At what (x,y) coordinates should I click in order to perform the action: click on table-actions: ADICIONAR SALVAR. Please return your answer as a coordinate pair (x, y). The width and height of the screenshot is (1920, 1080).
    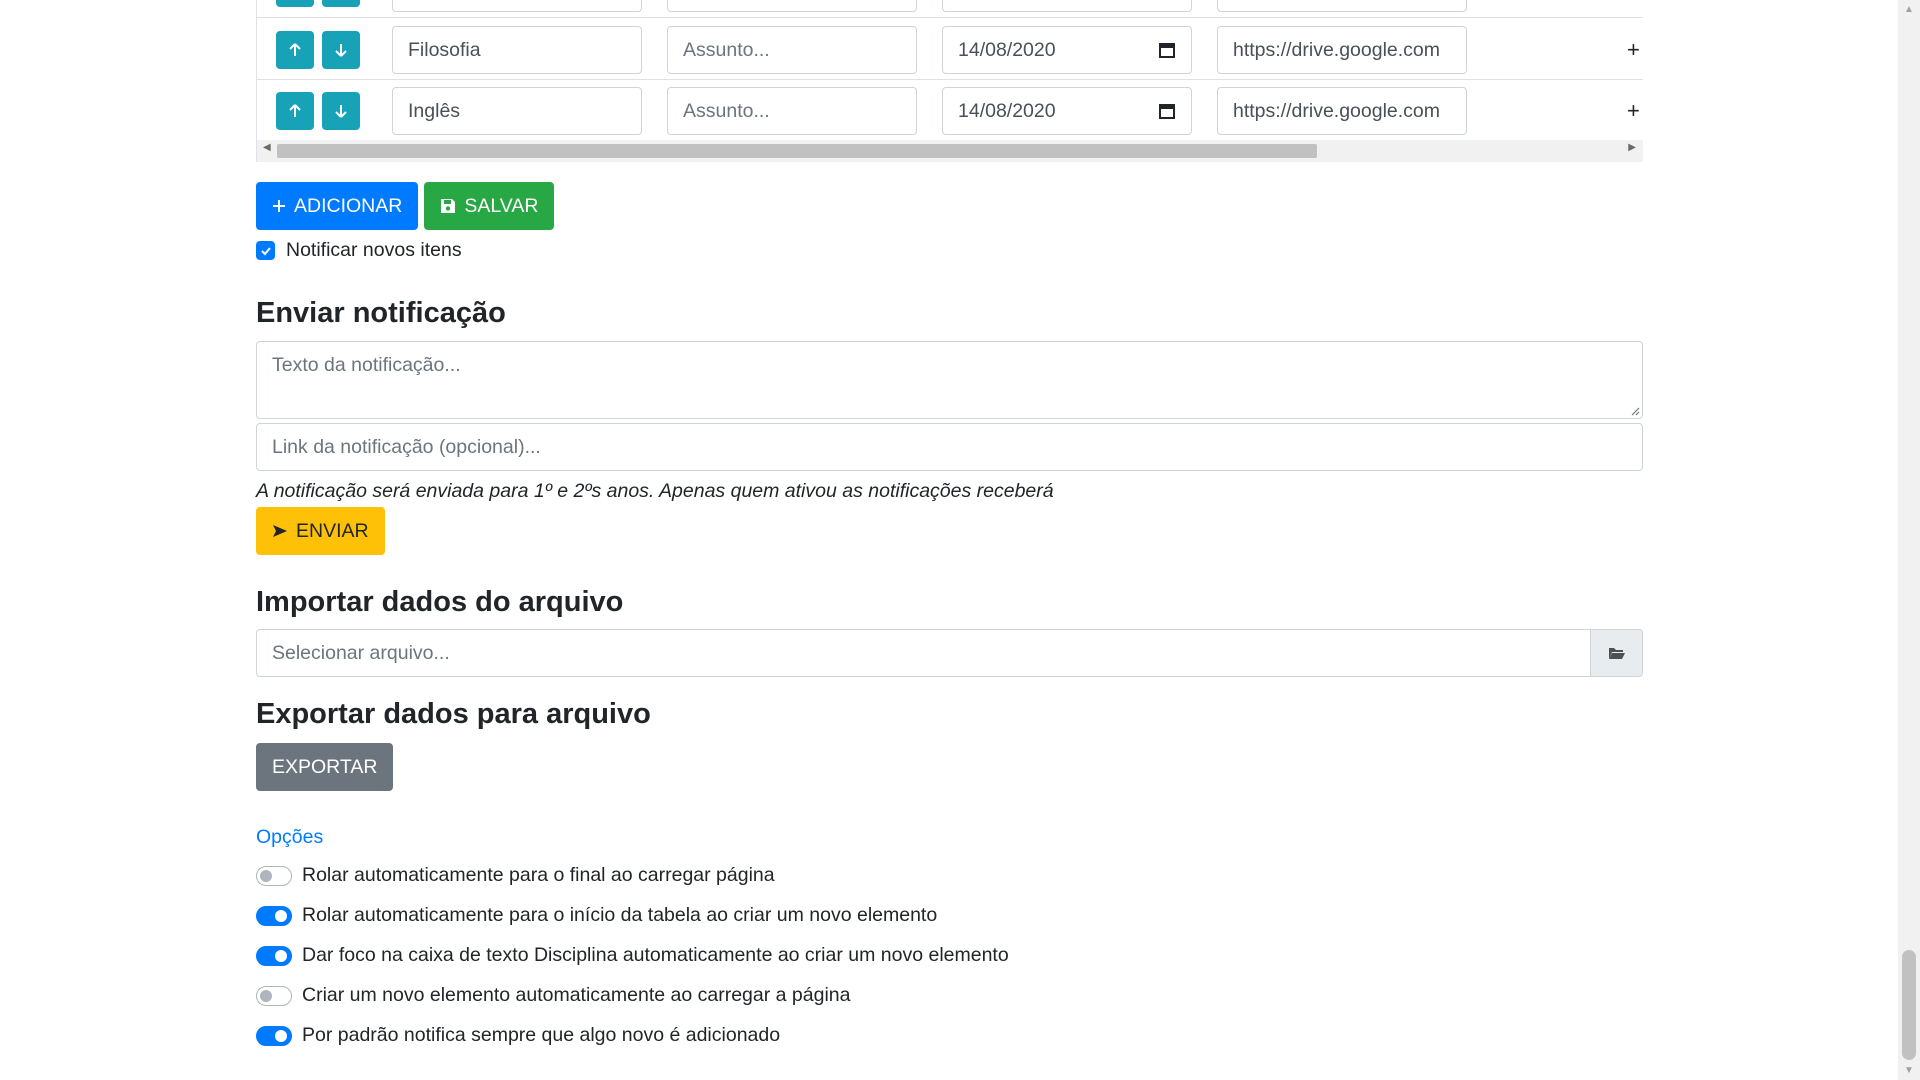
    Looking at the image, I should click on (405, 206).